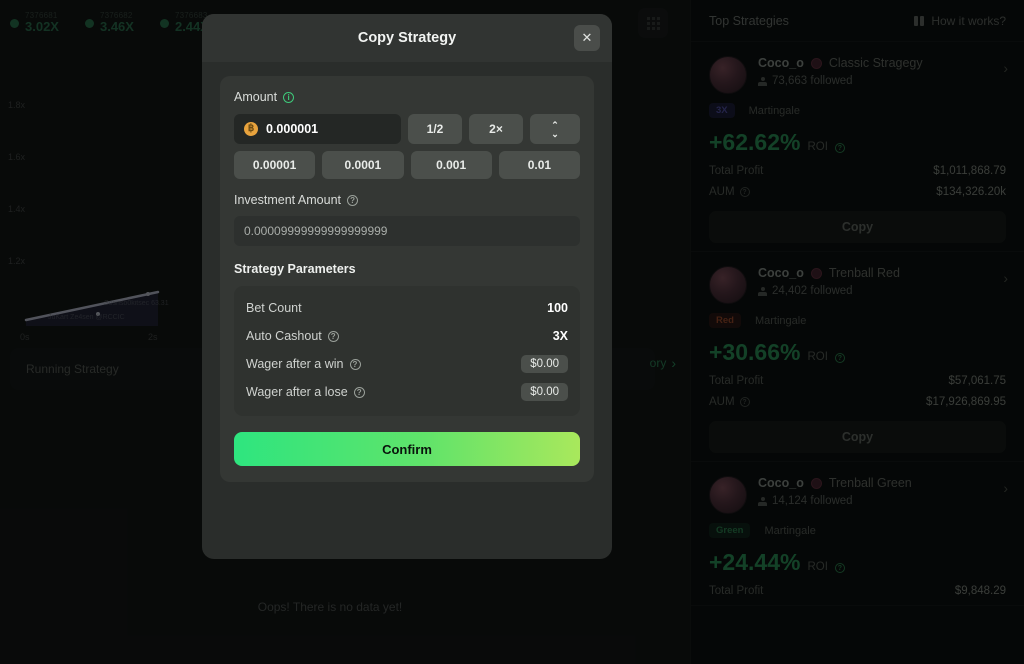 The image size is (1024, 664). I want to click on parameter-label: Wager after a lose, so click(297, 392).